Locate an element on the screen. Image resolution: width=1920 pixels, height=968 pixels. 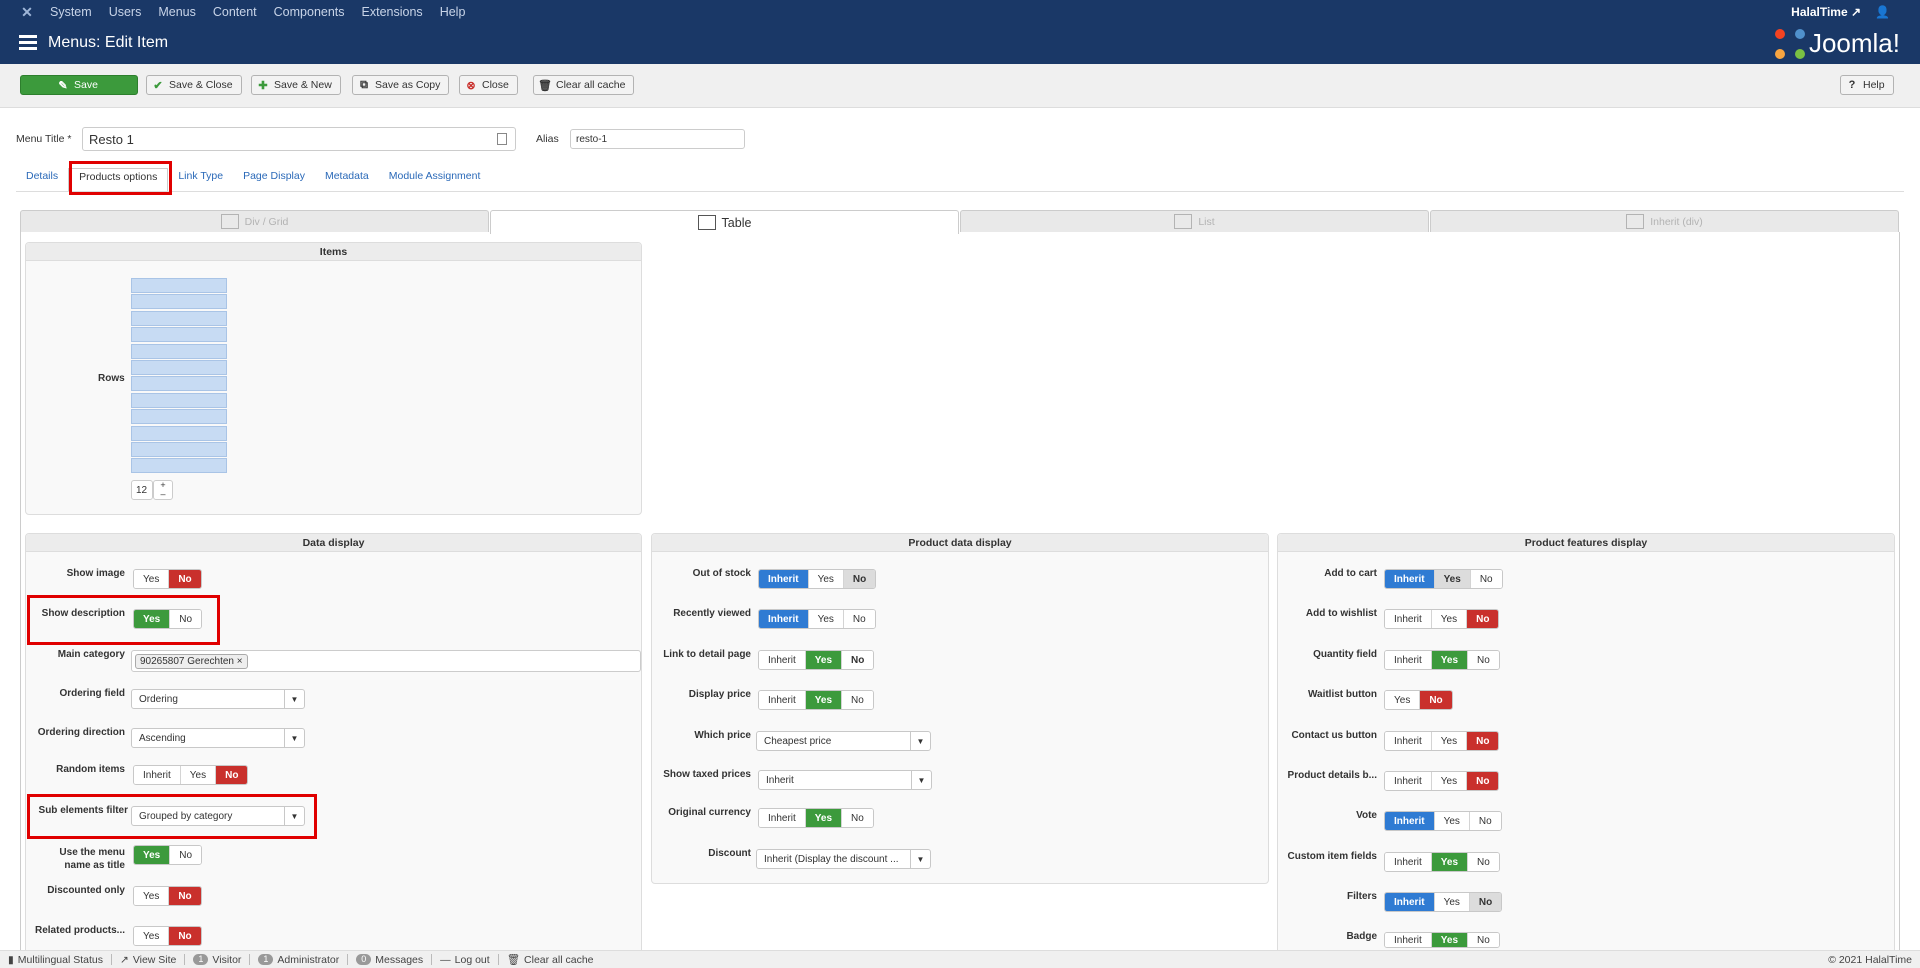
layout-tab-table: Table is located at coordinates (724, 222).